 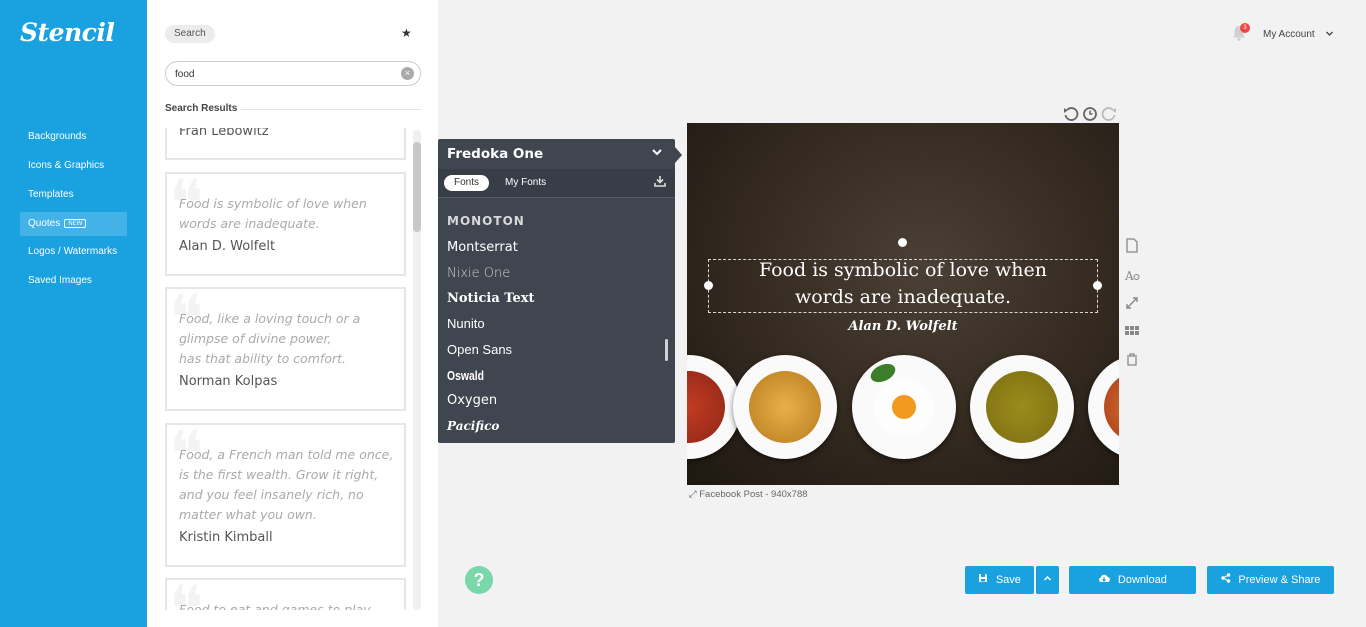 I want to click on download-label: Download, so click(x=1142, y=580).